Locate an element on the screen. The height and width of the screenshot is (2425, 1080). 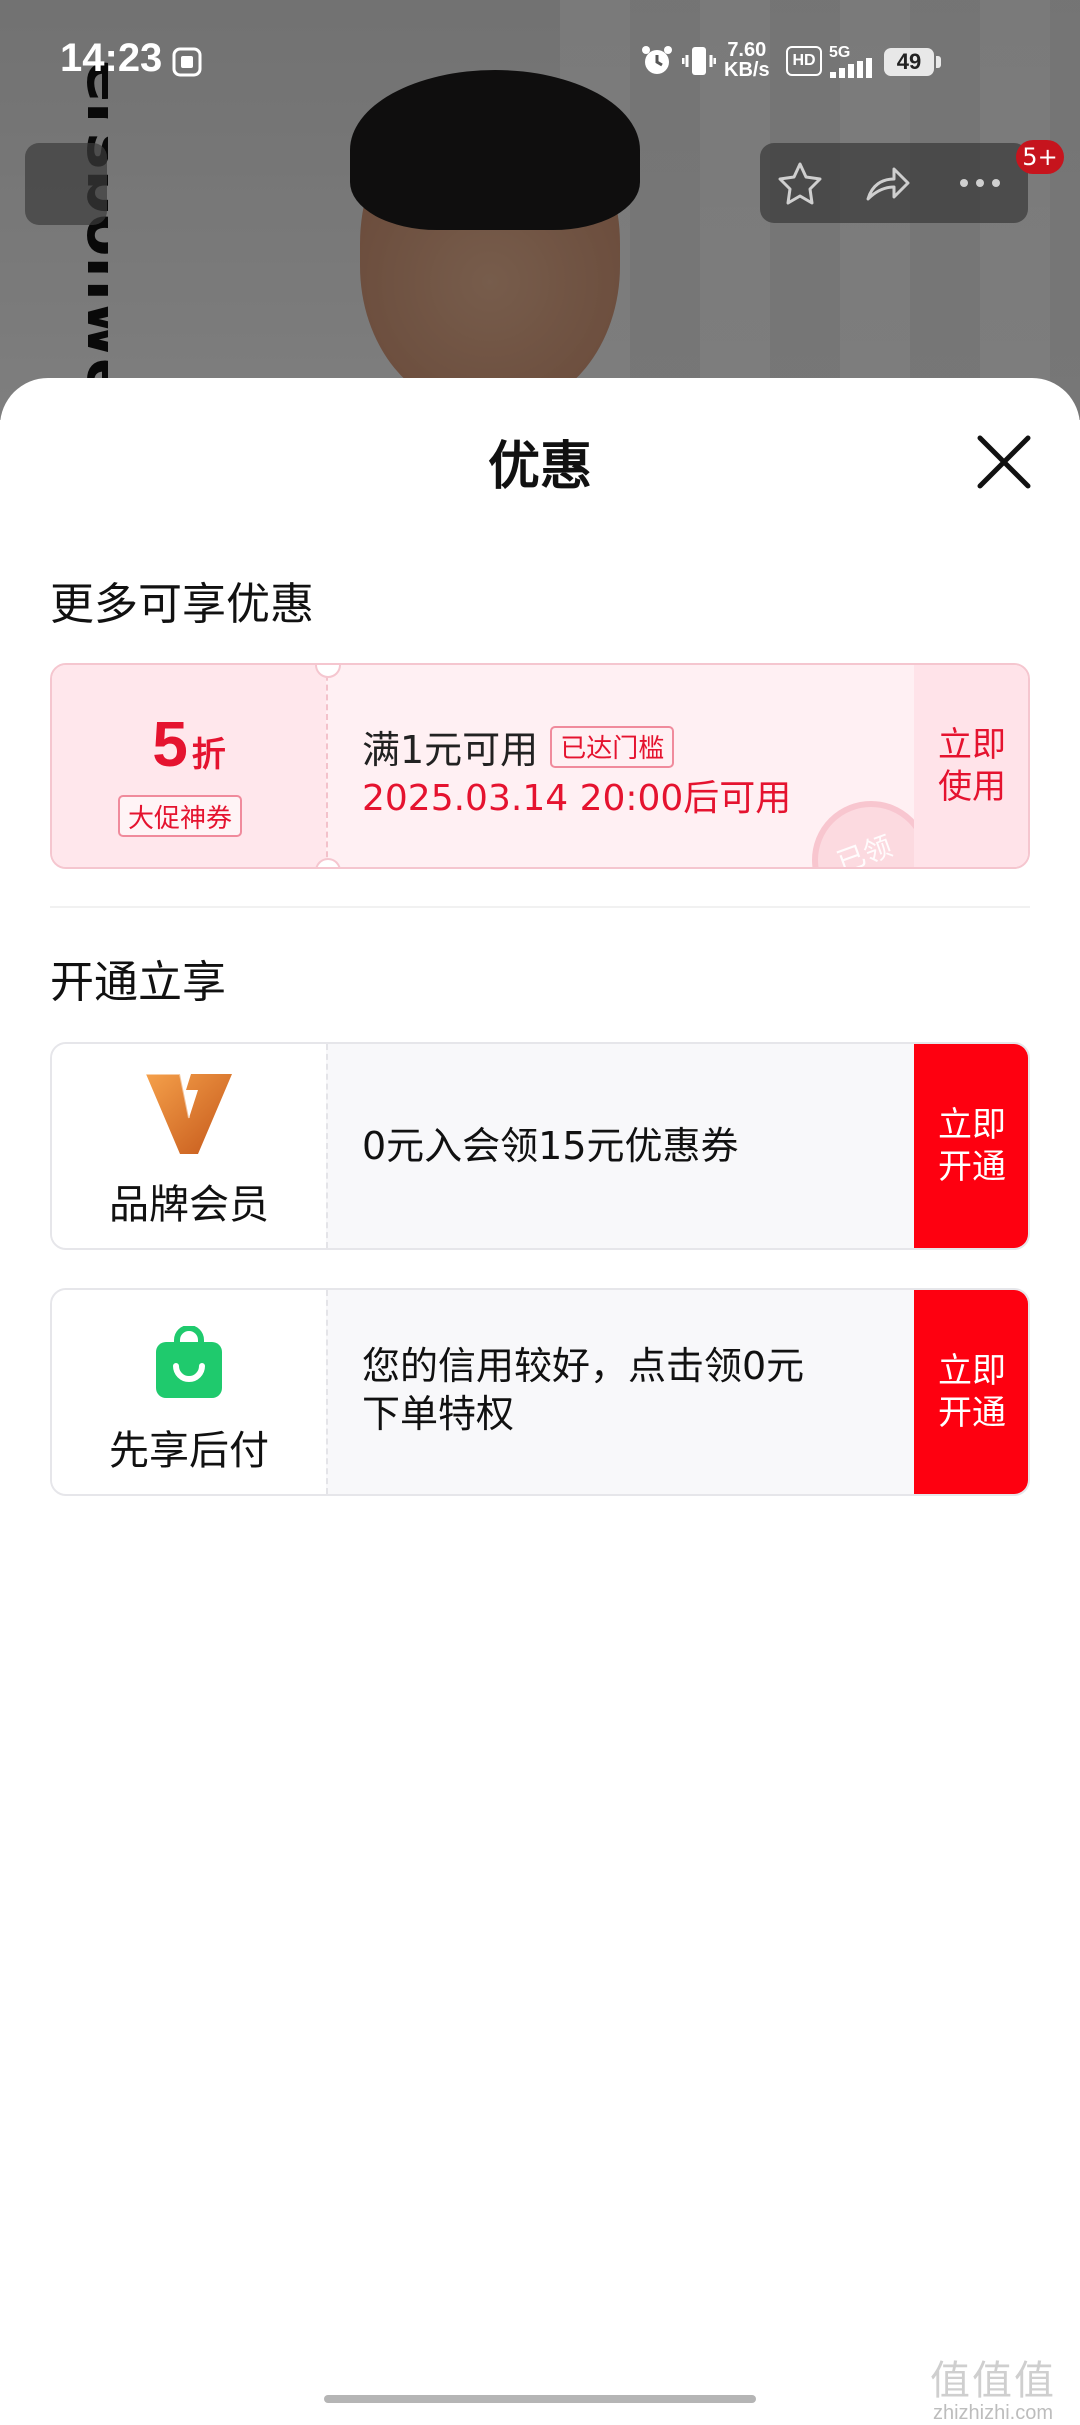
signal-icon is located at coordinates (853, 70).